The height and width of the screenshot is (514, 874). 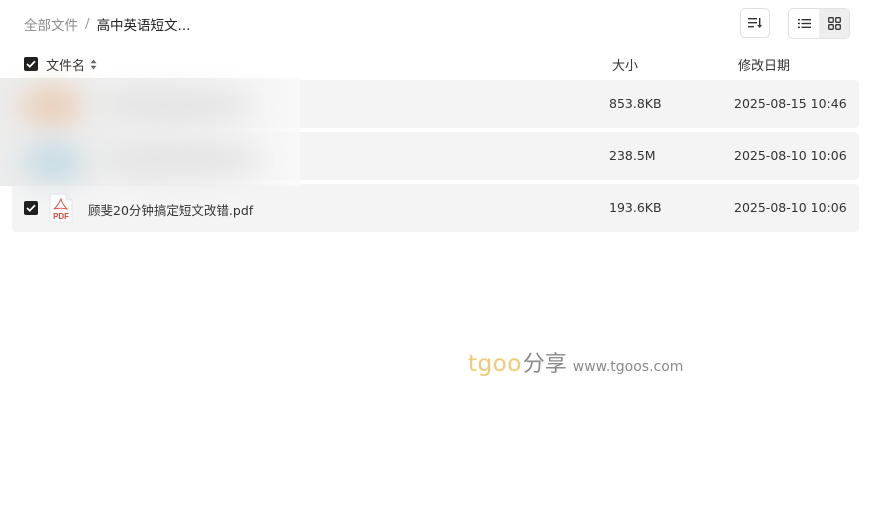 I want to click on file-size: 193.6KB, so click(x=635, y=207).